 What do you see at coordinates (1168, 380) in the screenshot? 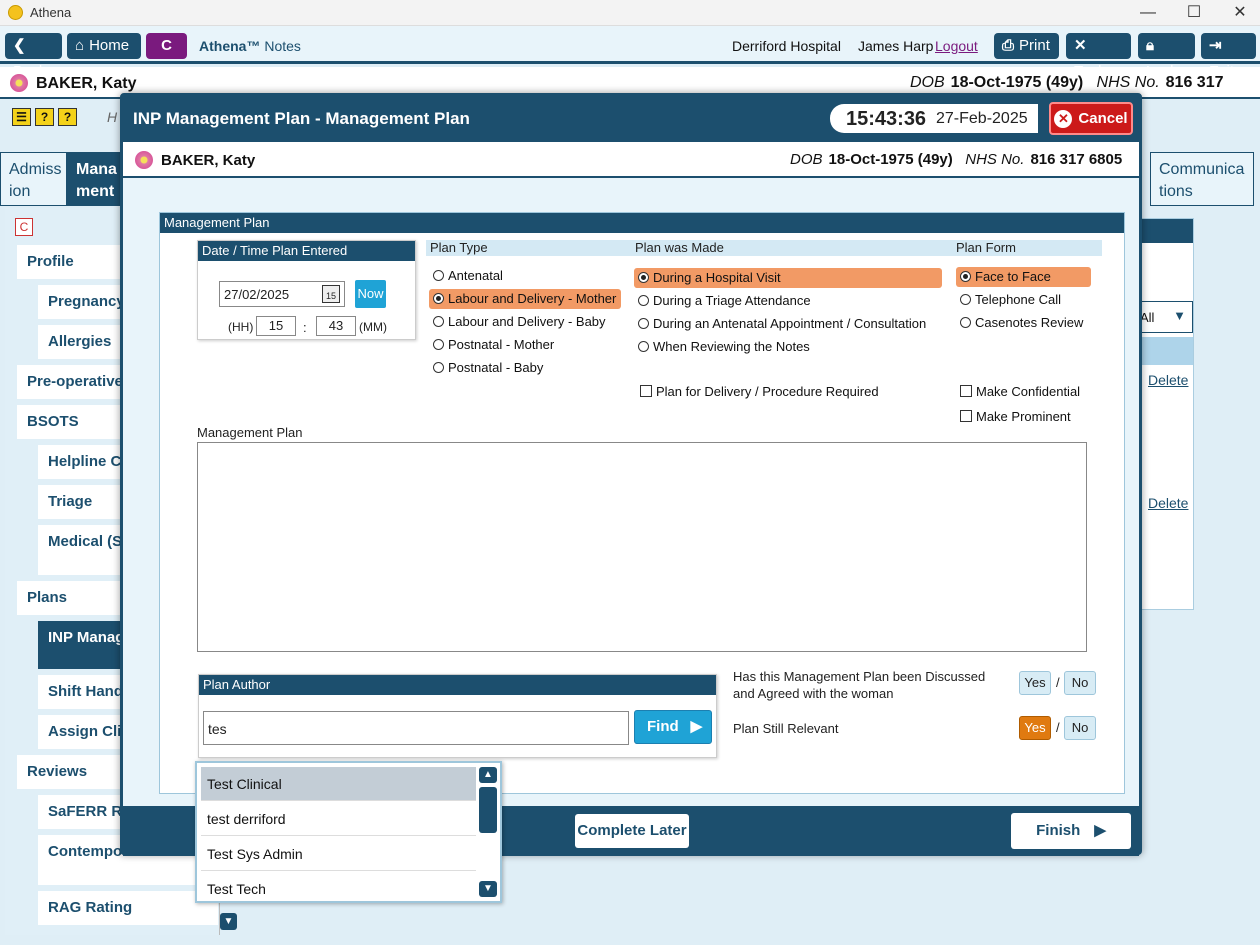
I see `delete-link-1: Delete` at bounding box center [1168, 380].